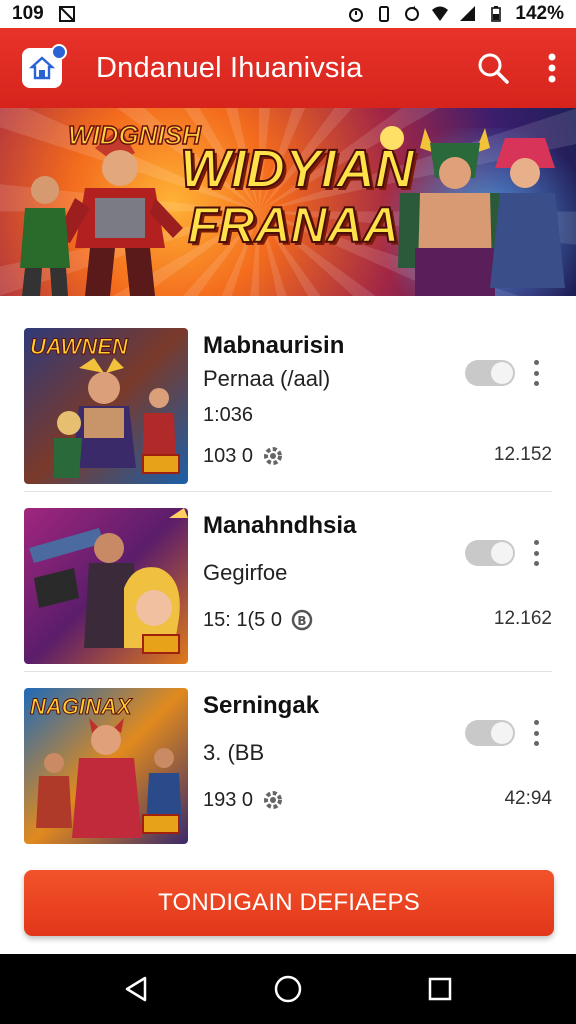 The image size is (576, 1024). I want to click on banner-hero-far-right-image, so click(527, 213).